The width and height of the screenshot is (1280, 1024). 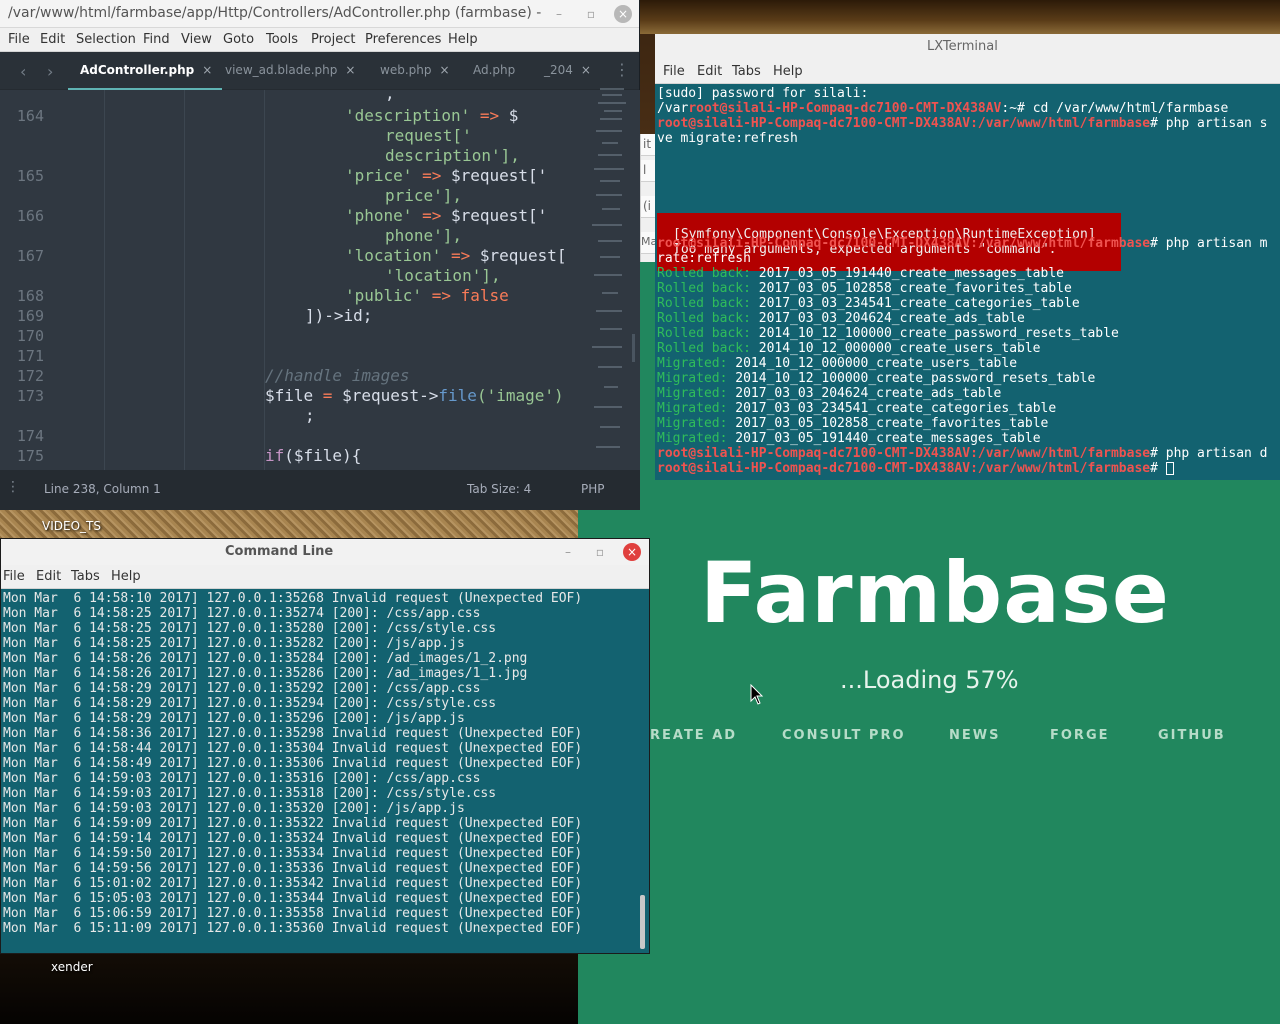 I want to click on tab-view-ad-blade: view_ad.blade.php ×, so click(x=290, y=71).